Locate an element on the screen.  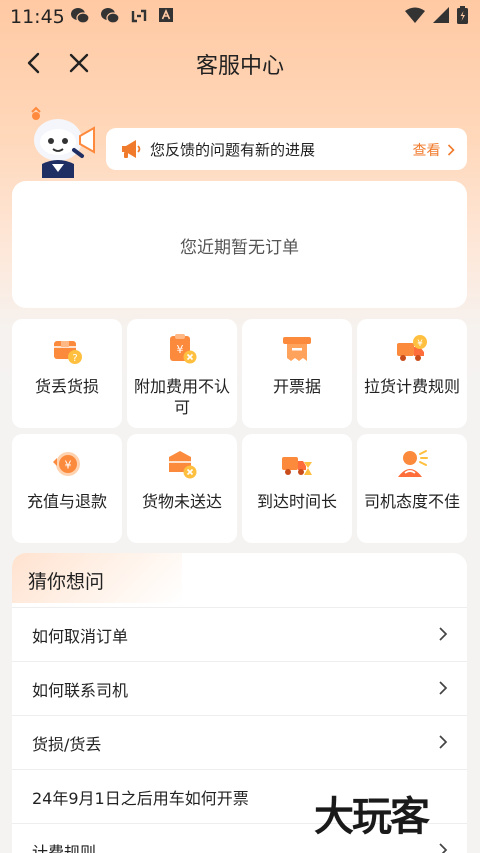
faq-item: 货损/货丢 is located at coordinates (239, 742).